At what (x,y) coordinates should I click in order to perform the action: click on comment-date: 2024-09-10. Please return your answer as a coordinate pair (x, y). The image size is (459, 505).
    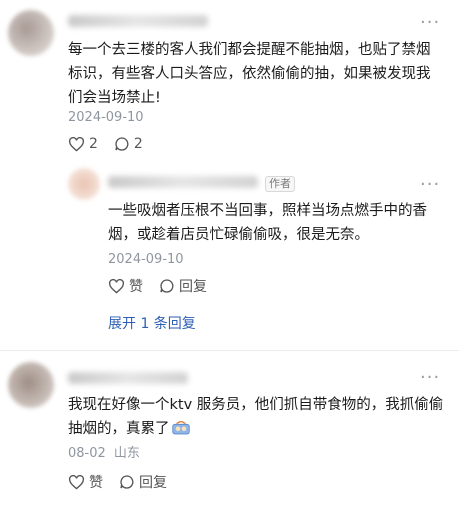
    Looking at the image, I should click on (106, 117).